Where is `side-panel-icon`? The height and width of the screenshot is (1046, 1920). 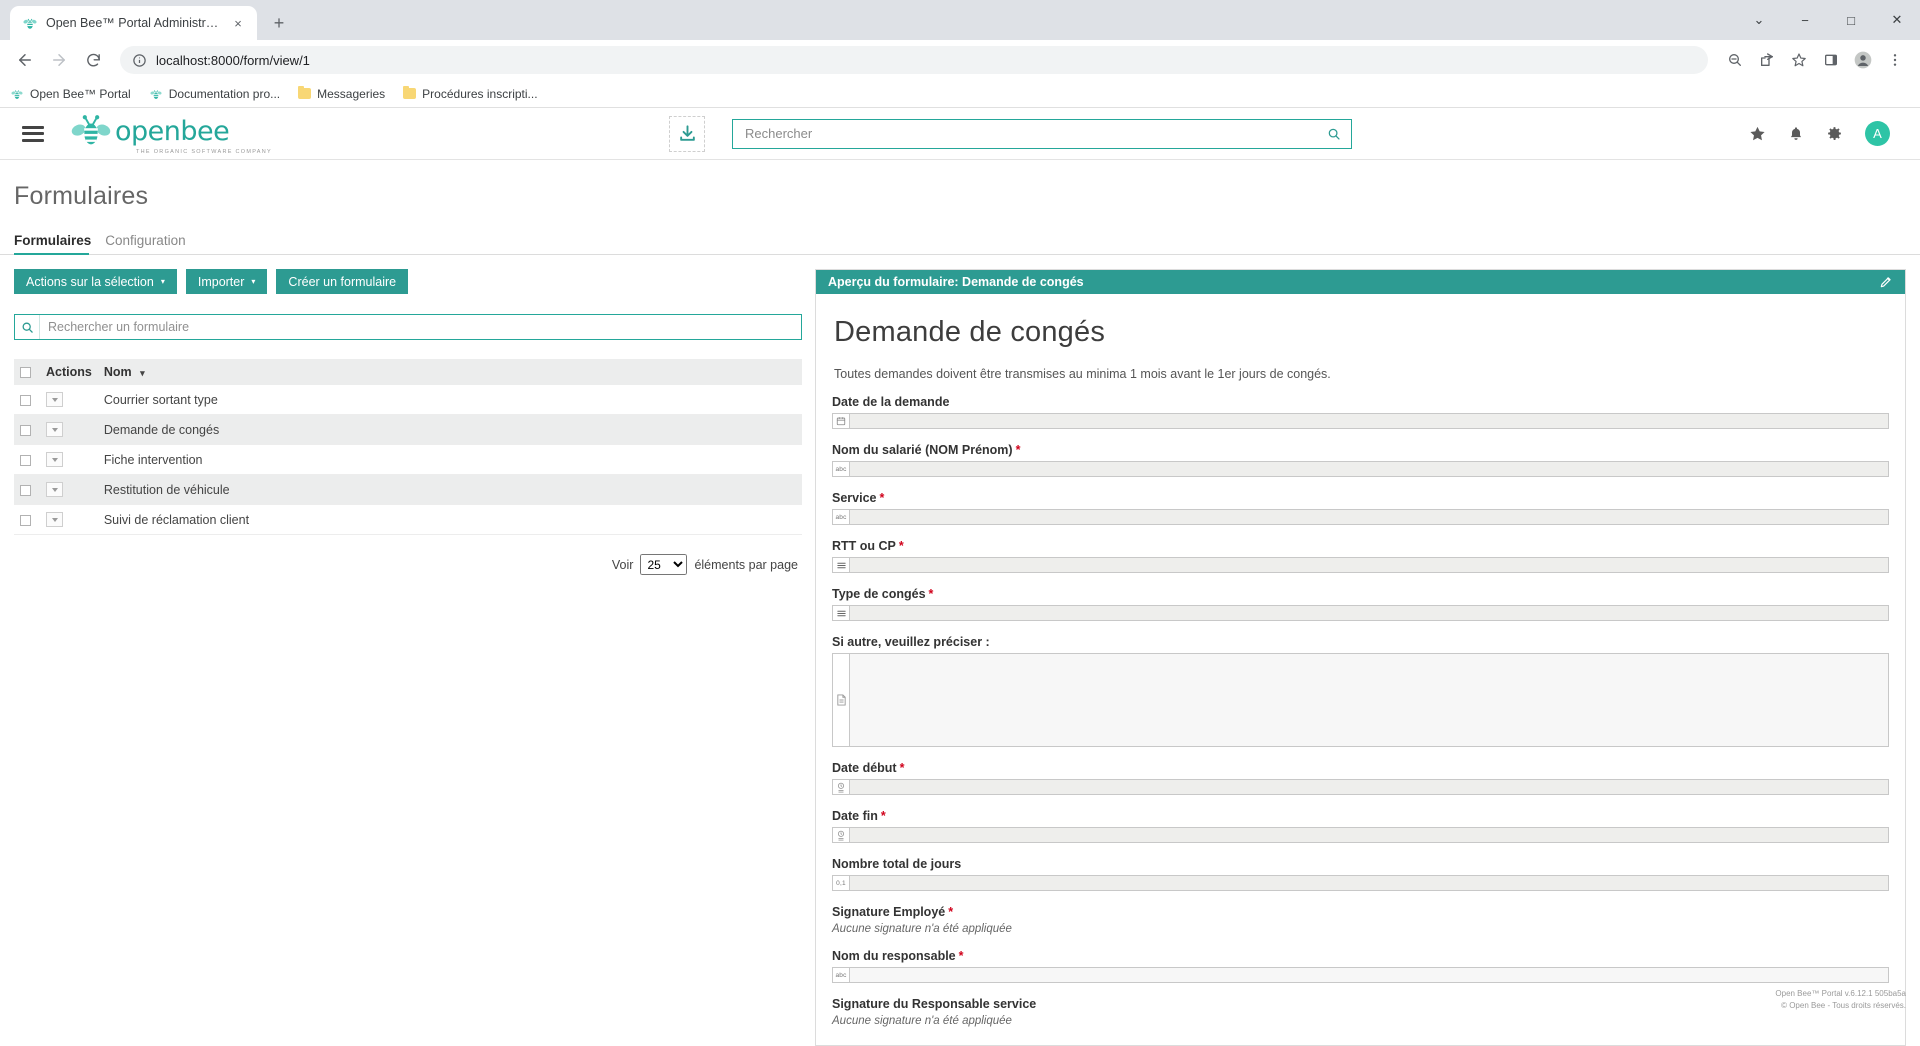 side-panel-icon is located at coordinates (1831, 60).